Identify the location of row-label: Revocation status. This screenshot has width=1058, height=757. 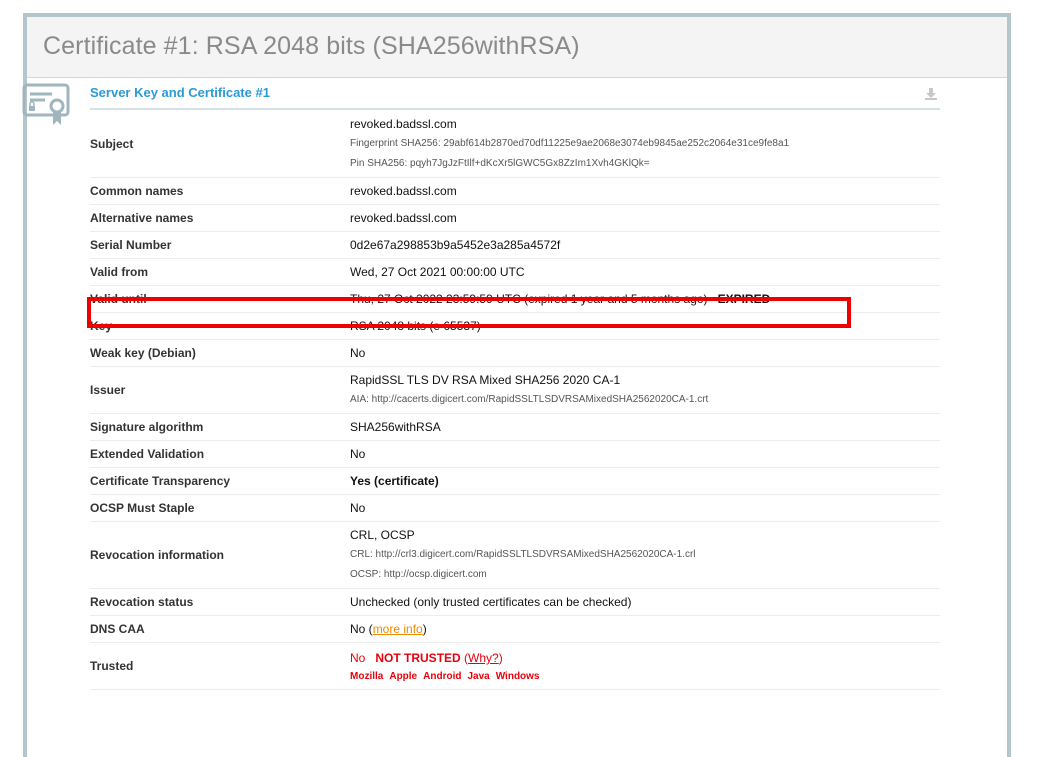
(220, 602).